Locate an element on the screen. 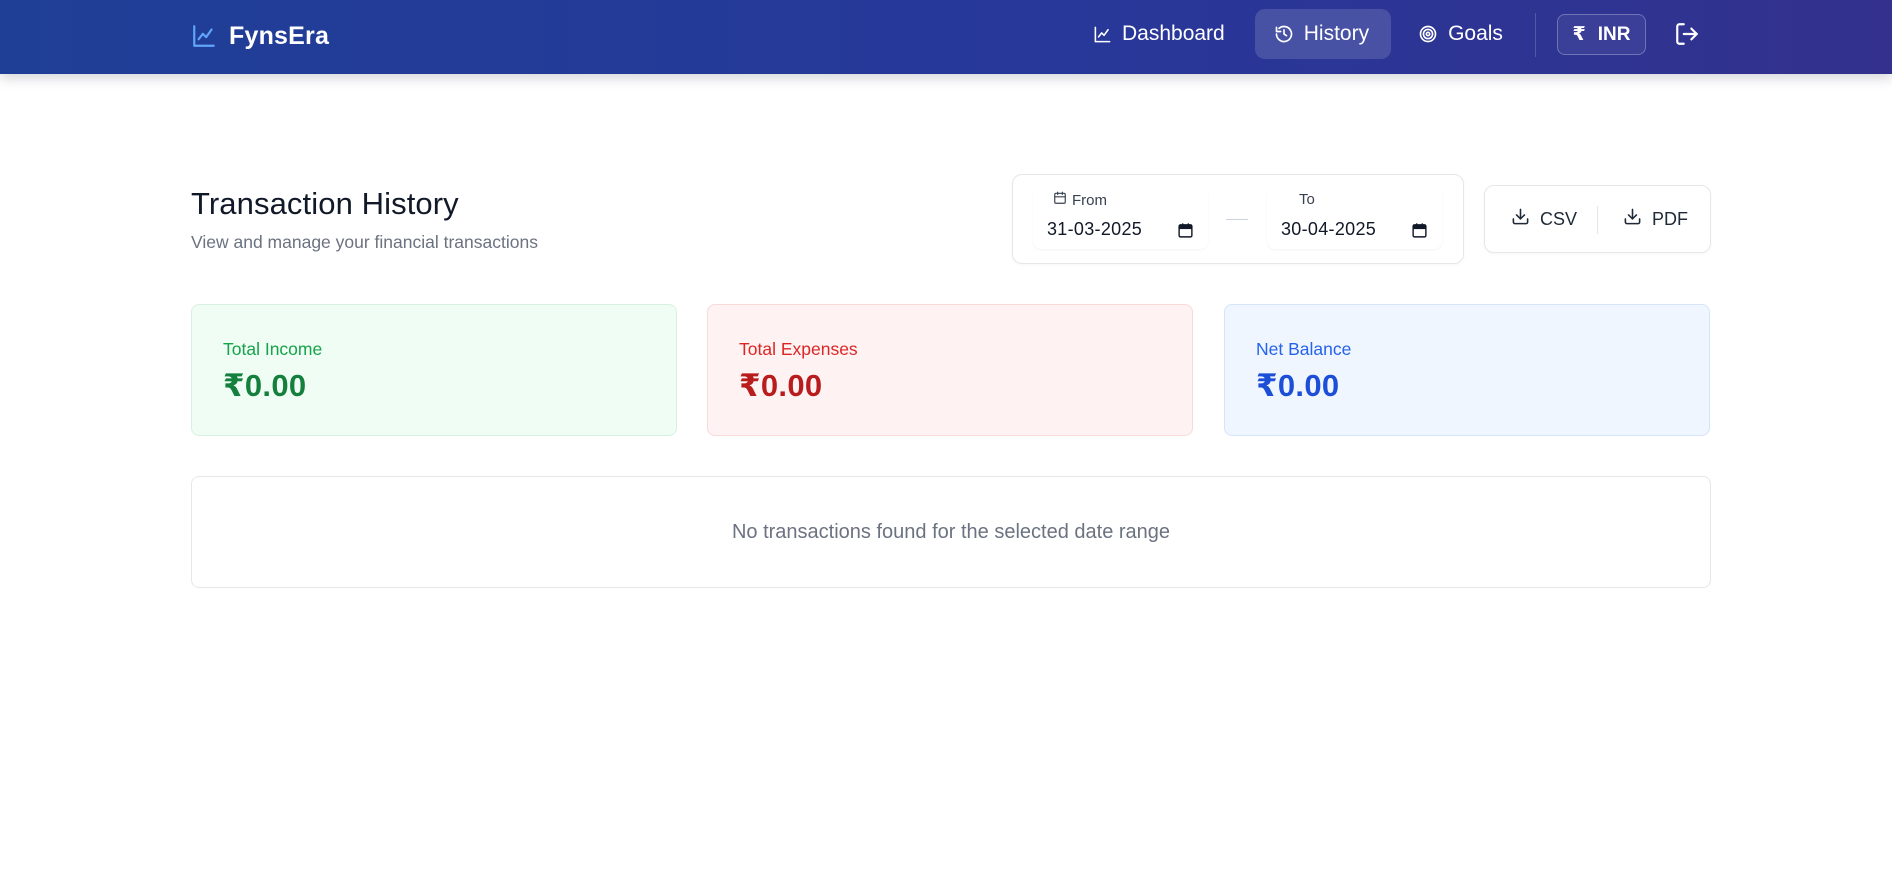  brand-name: FynsEra is located at coordinates (279, 35).